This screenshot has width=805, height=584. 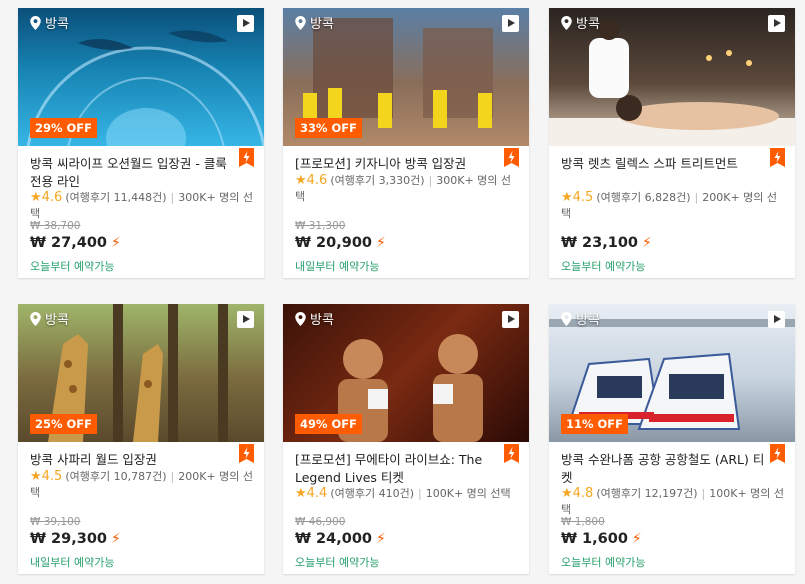 What do you see at coordinates (55, 522) in the screenshot?
I see `original-price: ₩ 39,100` at bounding box center [55, 522].